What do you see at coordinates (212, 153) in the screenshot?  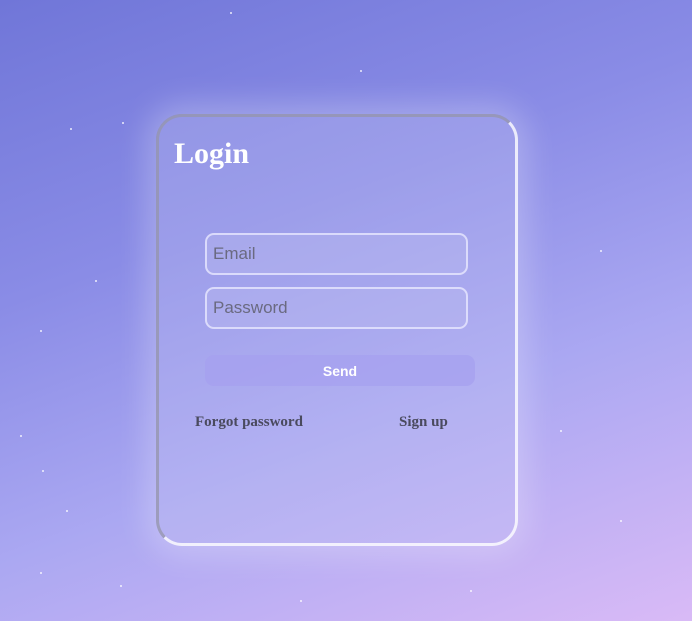 I see `login-title: Login` at bounding box center [212, 153].